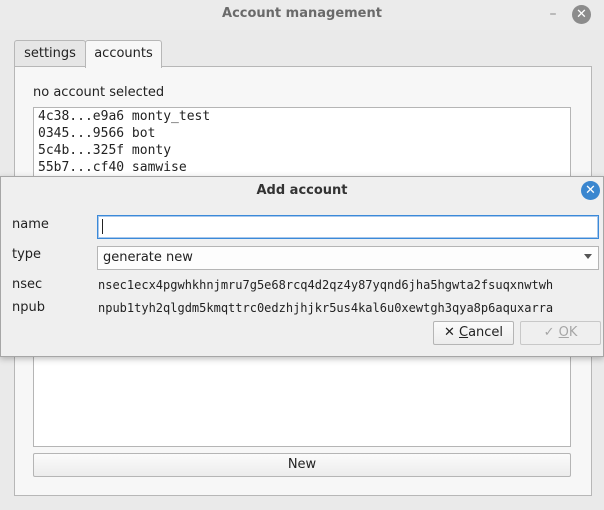 Image resolution: width=604 pixels, height=510 pixels. I want to click on ok-mnemonic: O, so click(563, 332).